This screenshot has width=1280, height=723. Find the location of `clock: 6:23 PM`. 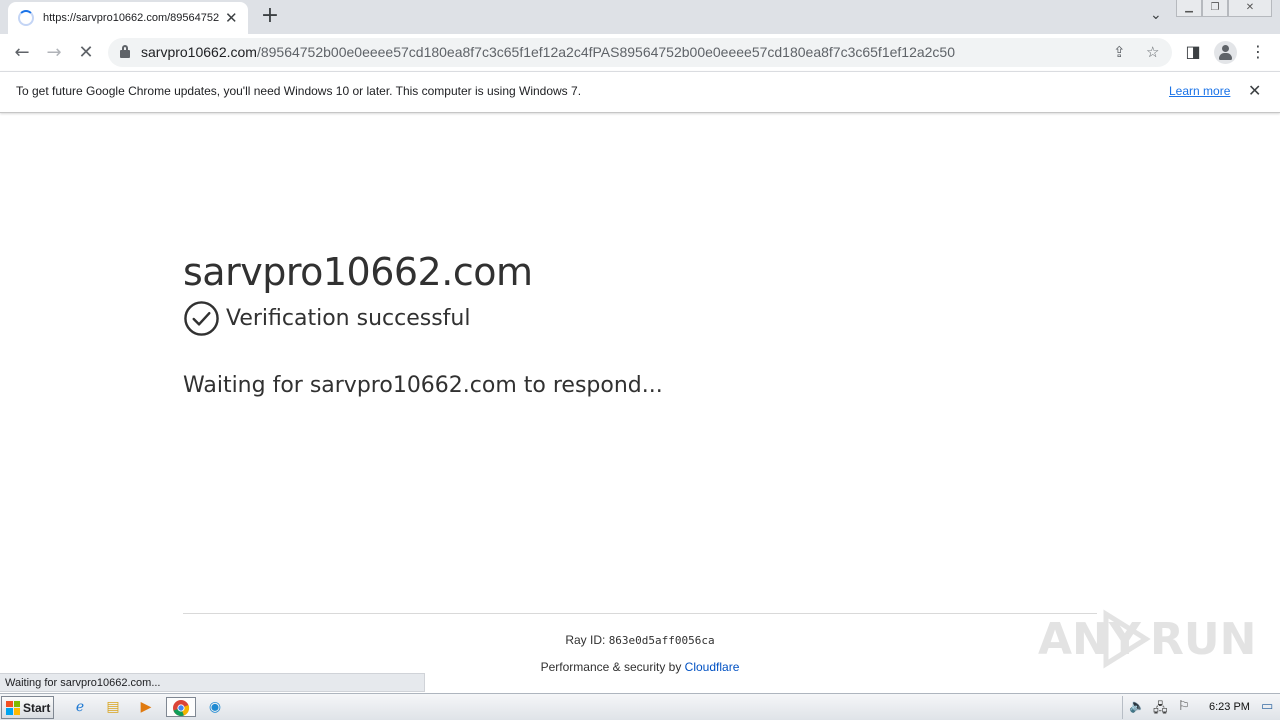

clock: 6:23 PM is located at coordinates (1229, 707).